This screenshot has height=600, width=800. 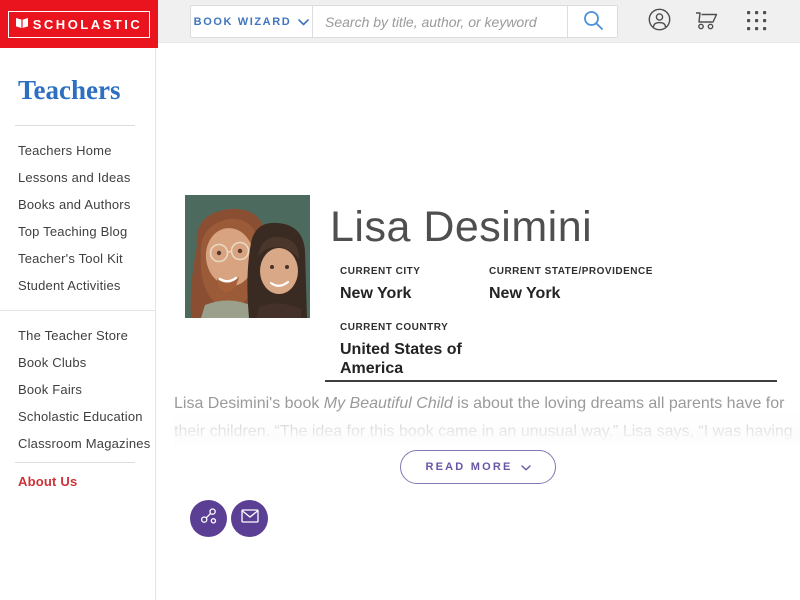 What do you see at coordinates (247, 256) in the screenshot?
I see `author-photo` at bounding box center [247, 256].